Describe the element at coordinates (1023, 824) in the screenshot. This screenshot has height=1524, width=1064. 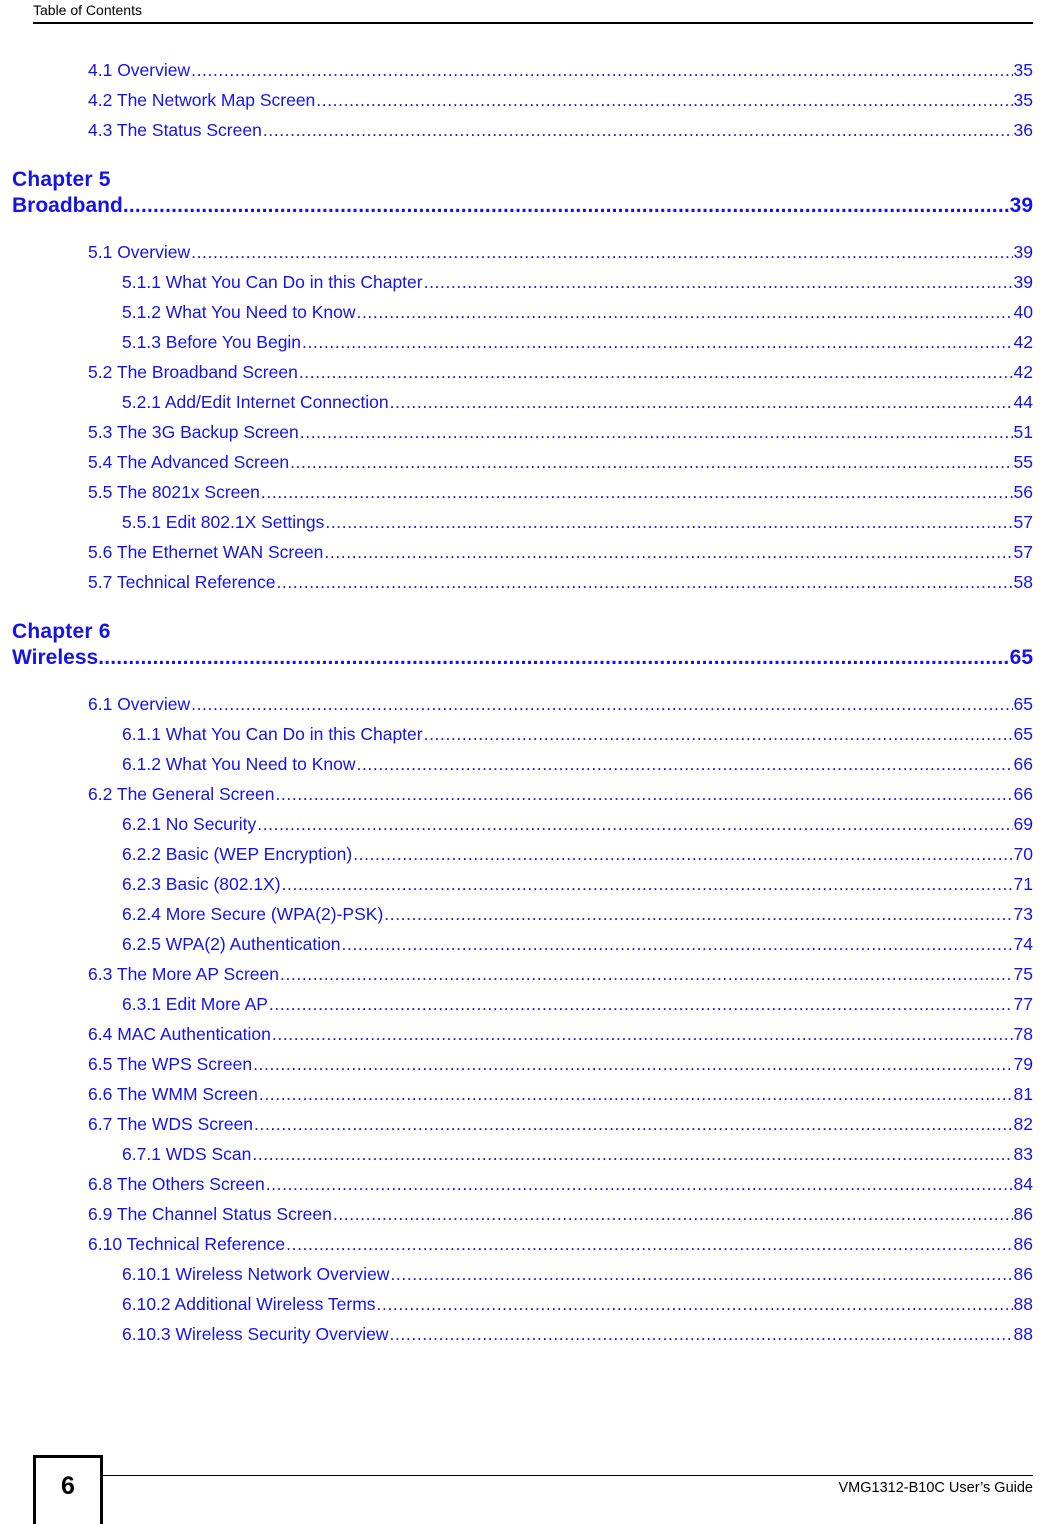
I see `toc-entry-page-number: 69` at that location.